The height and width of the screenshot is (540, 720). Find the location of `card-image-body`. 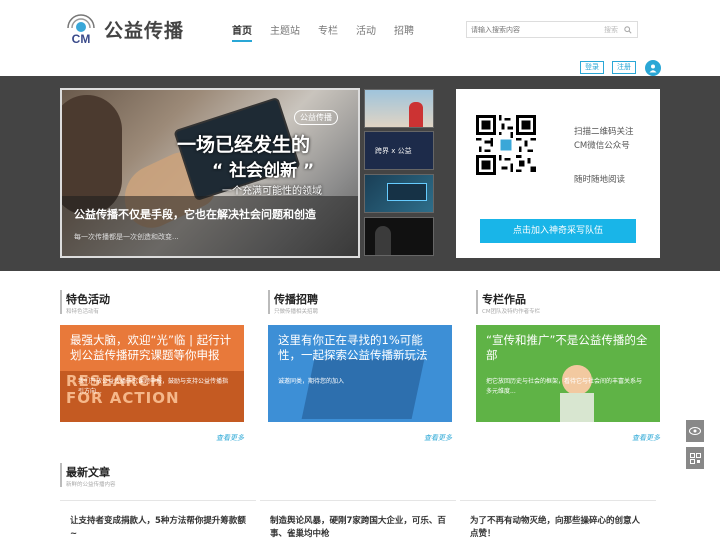

card-image-body is located at coordinates (577, 407).